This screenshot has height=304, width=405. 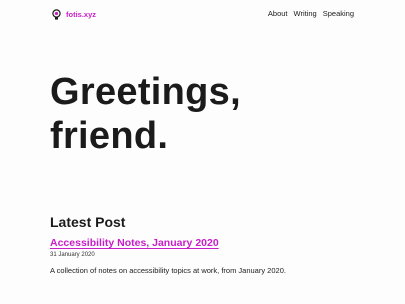 I want to click on bulb-icon, so click(x=56, y=14).